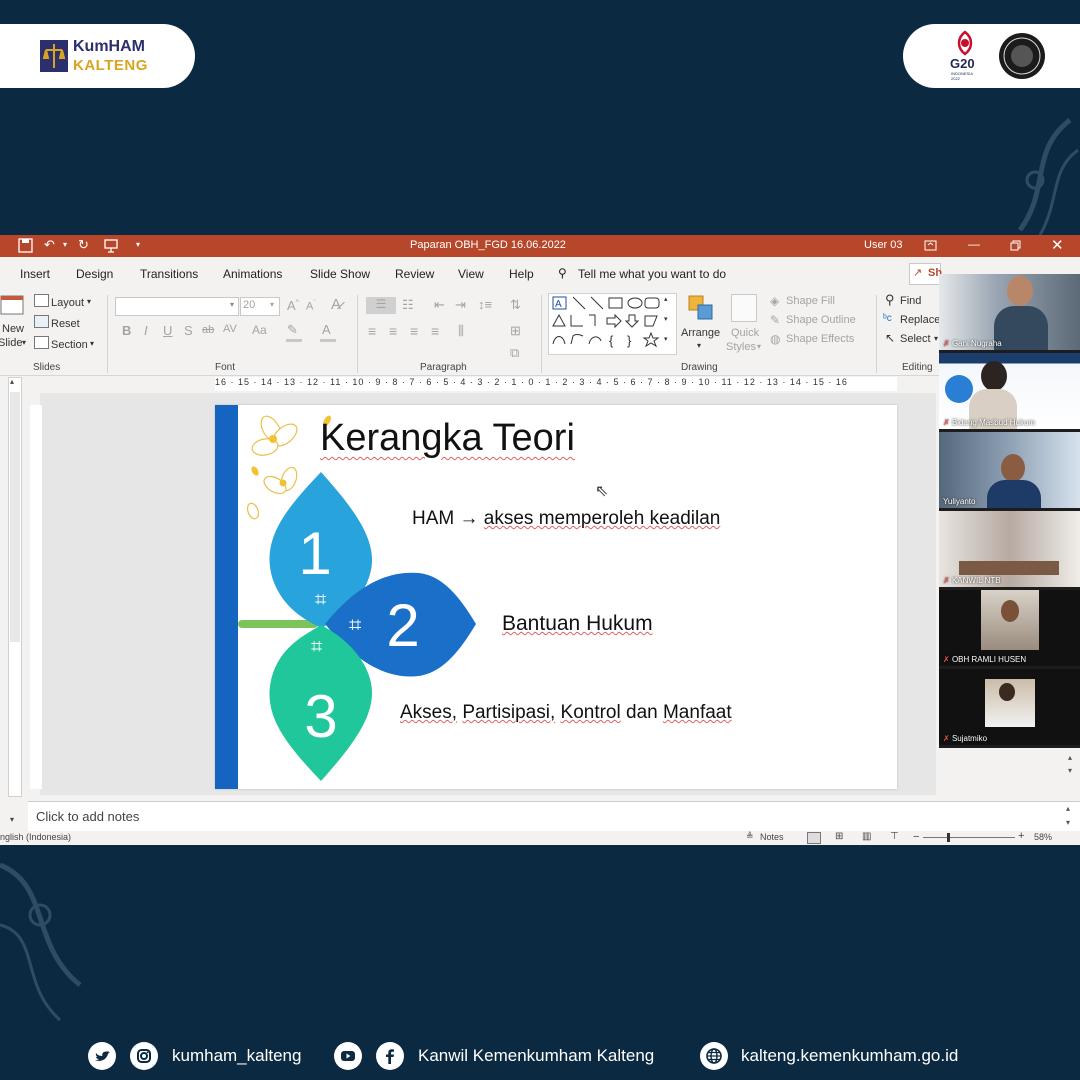  Describe the element at coordinates (1009, 707) in the screenshot. I see `participant-tile: ✗ Sujatmiko` at that location.